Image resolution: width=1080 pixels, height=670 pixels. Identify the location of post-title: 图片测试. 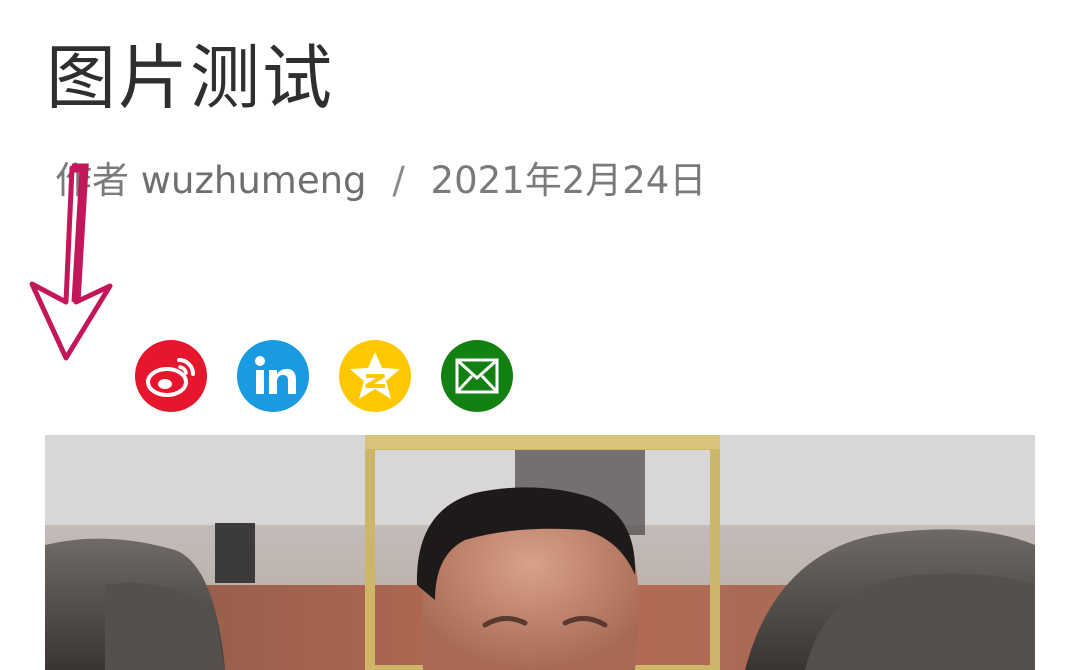
(190, 78).